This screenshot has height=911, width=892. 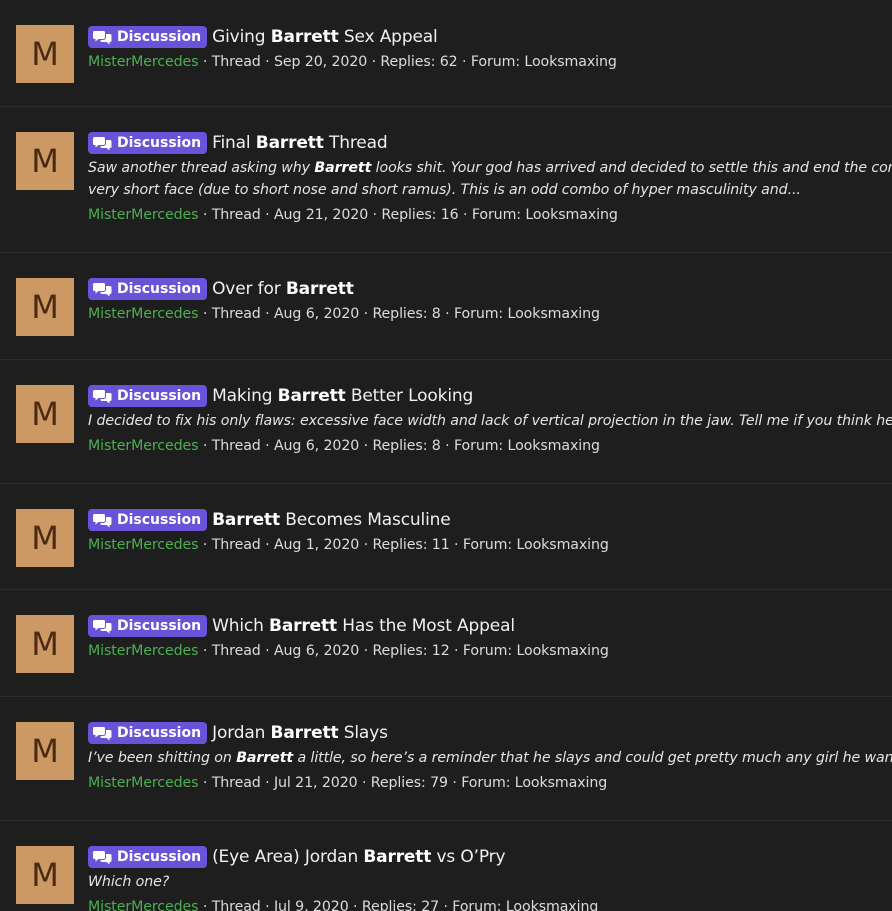 What do you see at coordinates (234, 143) in the screenshot?
I see `title-pre: Final` at bounding box center [234, 143].